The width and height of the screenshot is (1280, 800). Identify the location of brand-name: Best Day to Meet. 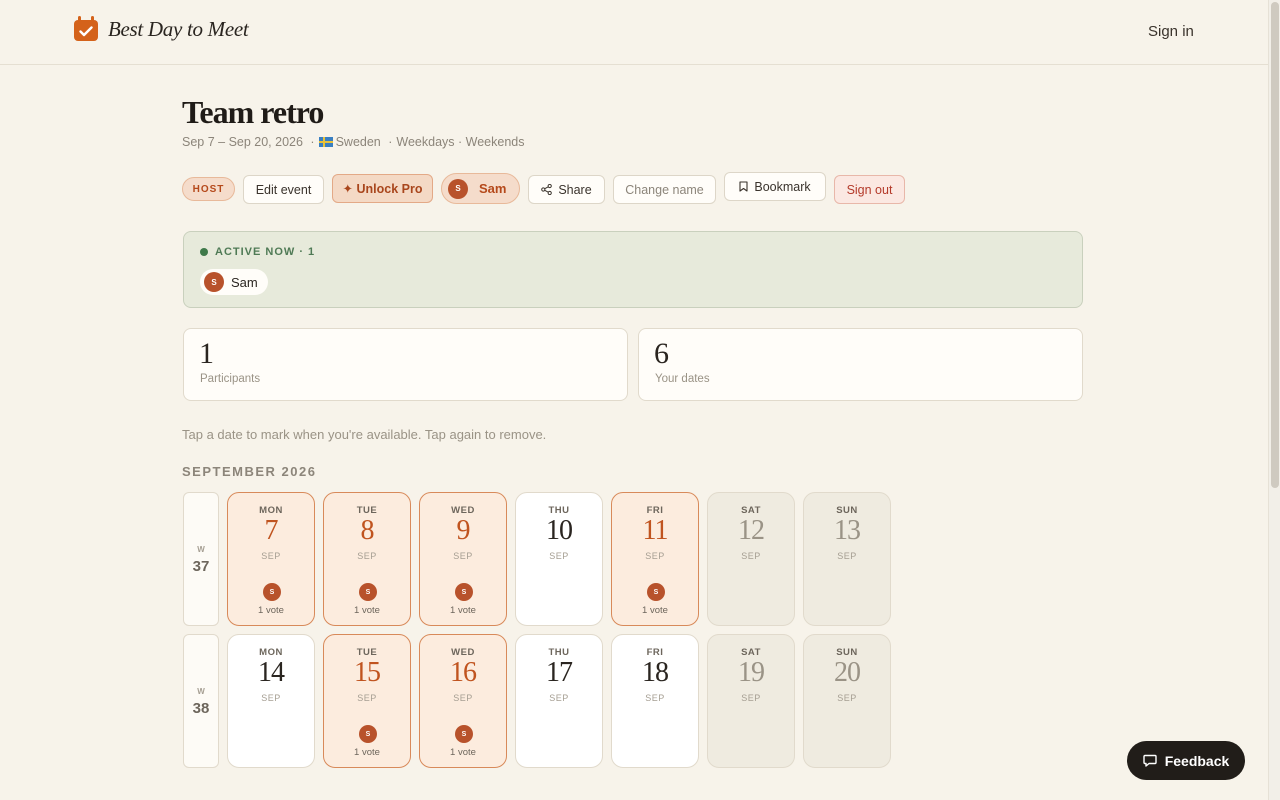
(178, 28).